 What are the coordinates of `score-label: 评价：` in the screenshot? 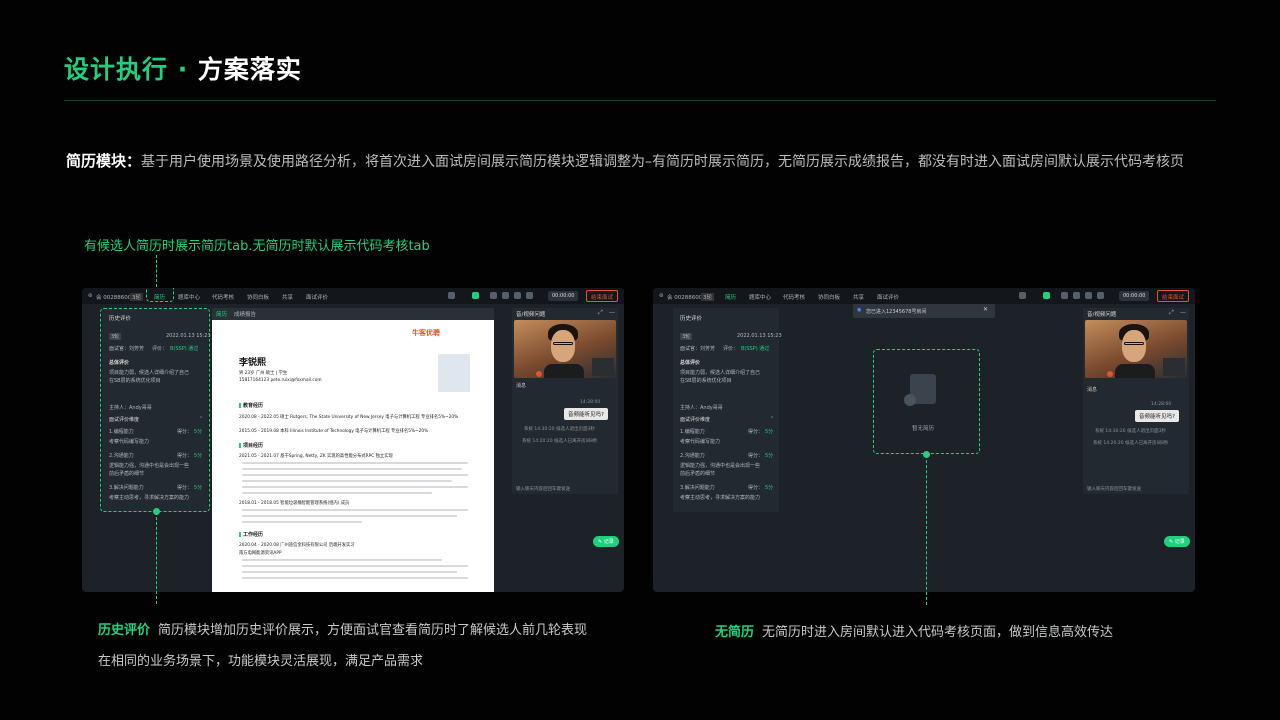 It's located at (731, 349).